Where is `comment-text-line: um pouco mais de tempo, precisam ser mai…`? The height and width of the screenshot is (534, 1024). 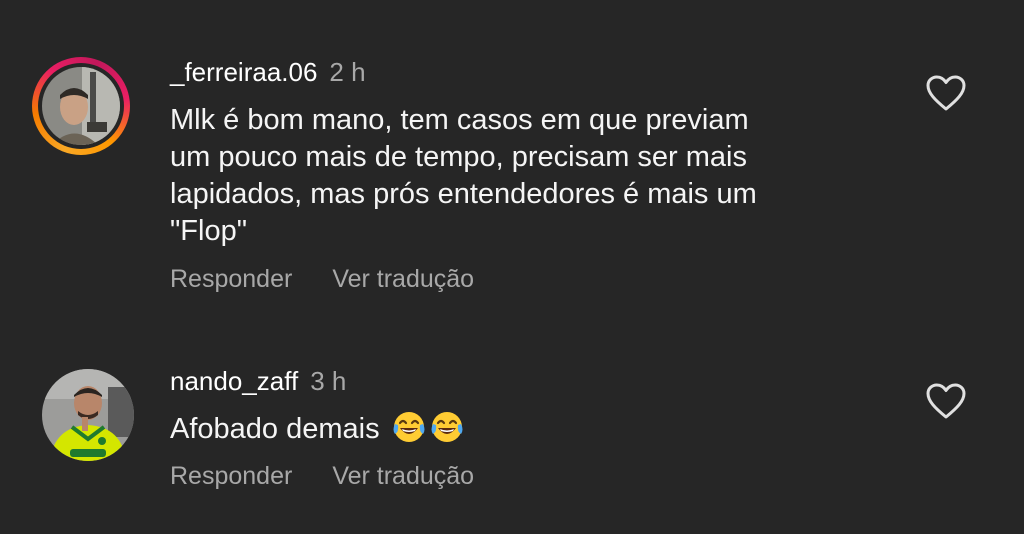
comment-text-line: um pouco mais de tempo, precisam ser mai… is located at coordinates (458, 157).